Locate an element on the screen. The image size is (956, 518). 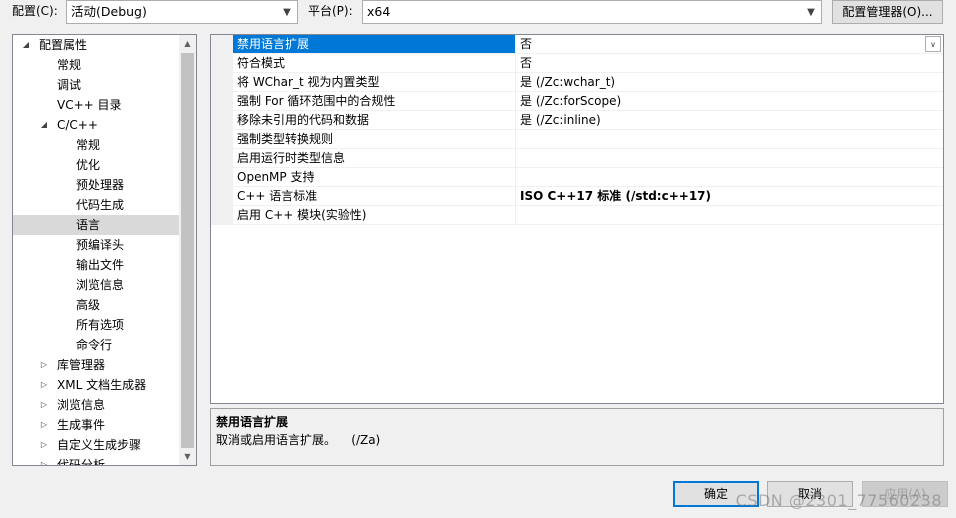
tree-item-label: 代码生成 is located at coordinates (100, 205).